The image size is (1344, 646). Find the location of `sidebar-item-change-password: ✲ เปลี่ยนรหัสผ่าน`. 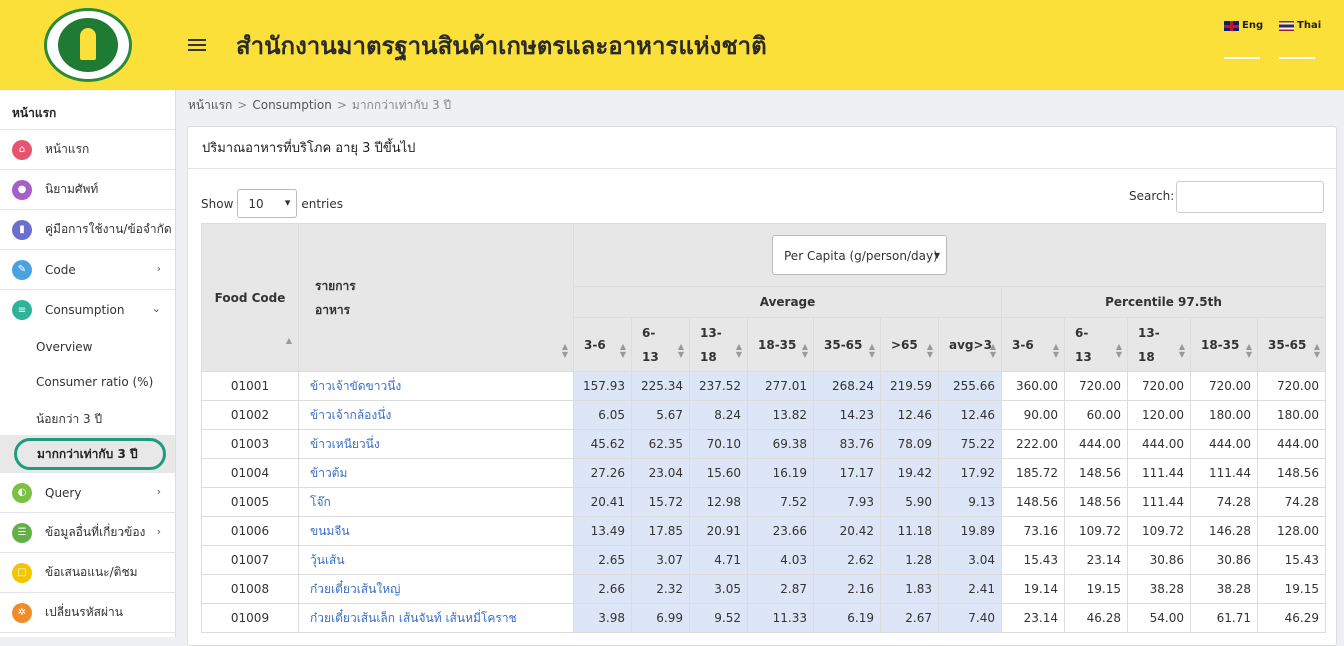

sidebar-item-change-password: ✲ เปลี่ยนรหัสผ่าน is located at coordinates (87, 613).